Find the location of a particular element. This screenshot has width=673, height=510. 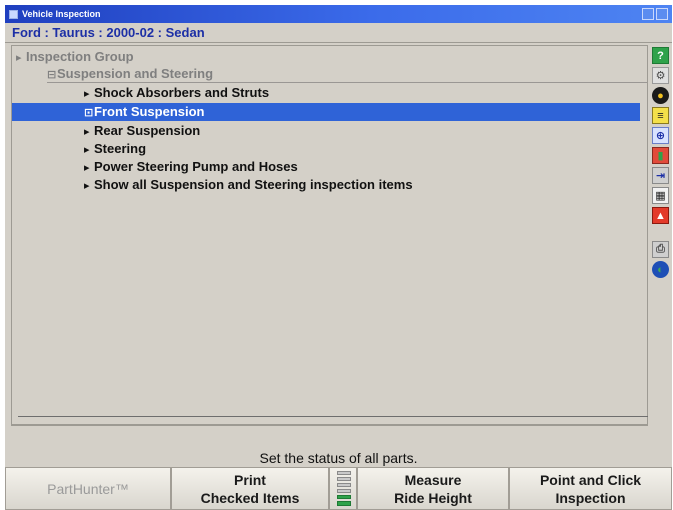

alignment-icon: ⊕ is located at coordinates (660, 135).